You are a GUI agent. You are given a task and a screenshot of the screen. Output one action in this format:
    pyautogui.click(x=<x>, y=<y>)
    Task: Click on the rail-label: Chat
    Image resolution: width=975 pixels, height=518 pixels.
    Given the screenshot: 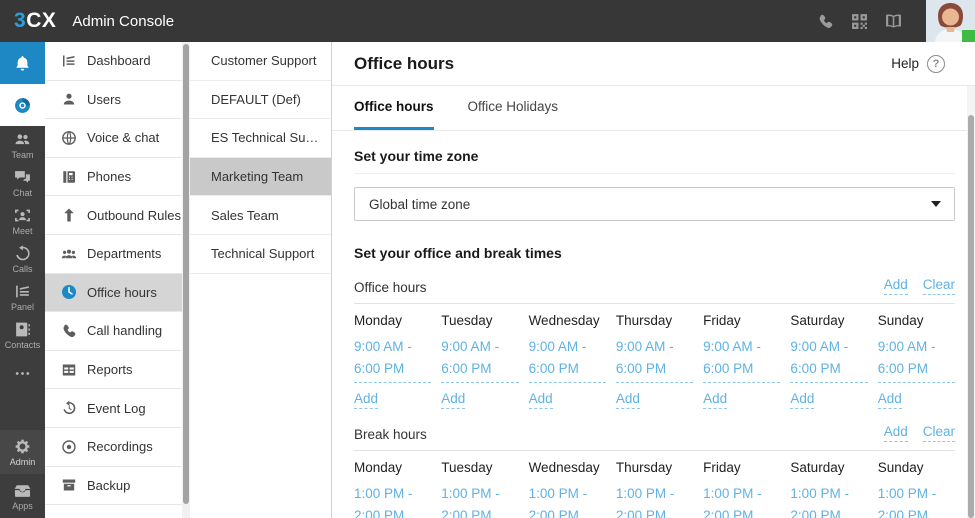 What is the action you would take?
    pyautogui.click(x=22, y=192)
    